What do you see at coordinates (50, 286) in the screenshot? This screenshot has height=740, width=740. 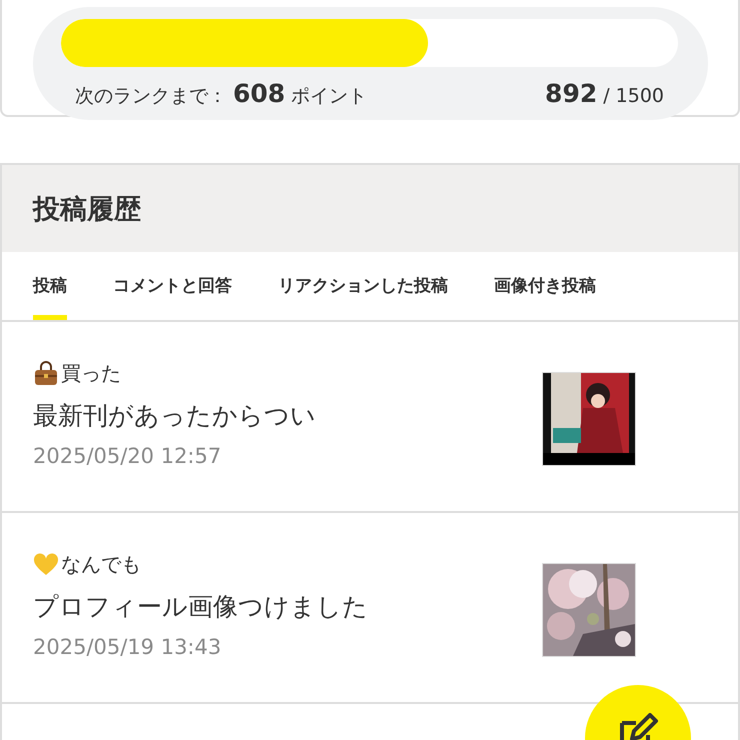 I see `tab: 投稿` at bounding box center [50, 286].